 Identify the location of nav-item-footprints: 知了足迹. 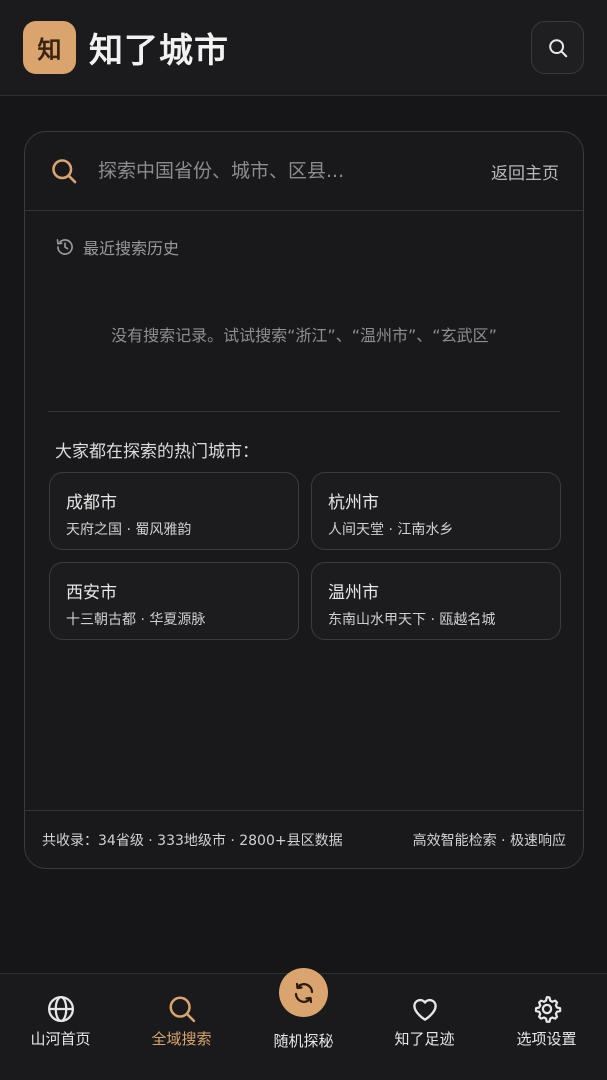
(424, 1027).